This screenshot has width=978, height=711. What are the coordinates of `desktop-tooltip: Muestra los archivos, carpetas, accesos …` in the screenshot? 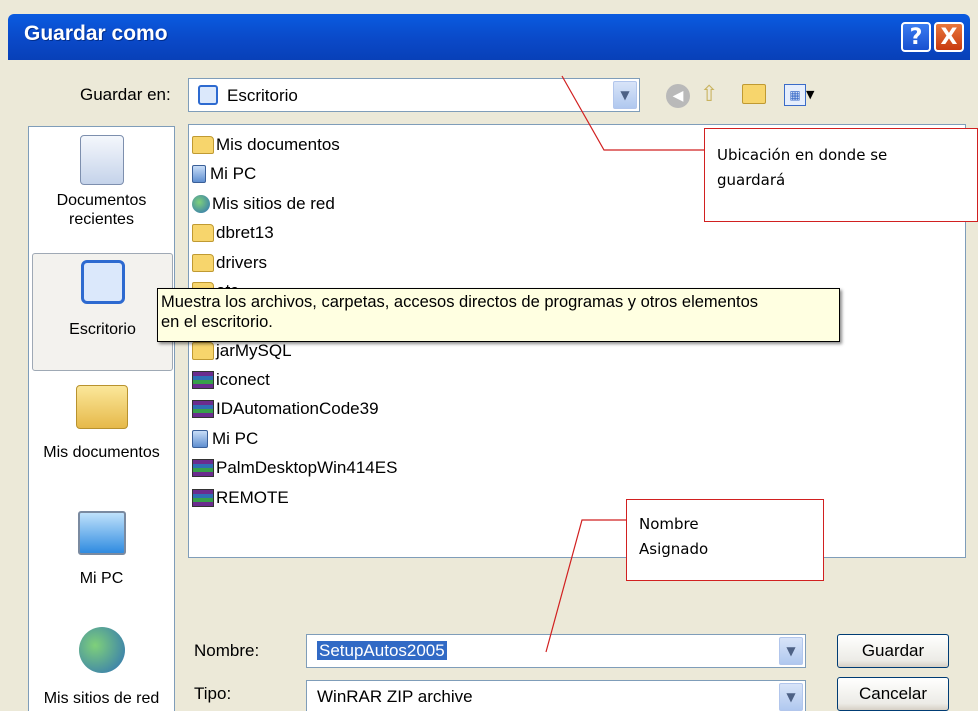 It's located at (498, 315).